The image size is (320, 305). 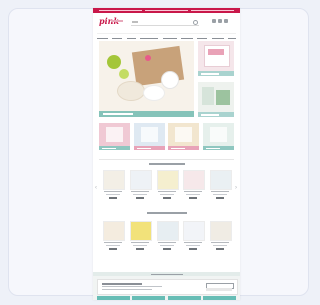 I want to click on account-icon, so click(x=214, y=21).